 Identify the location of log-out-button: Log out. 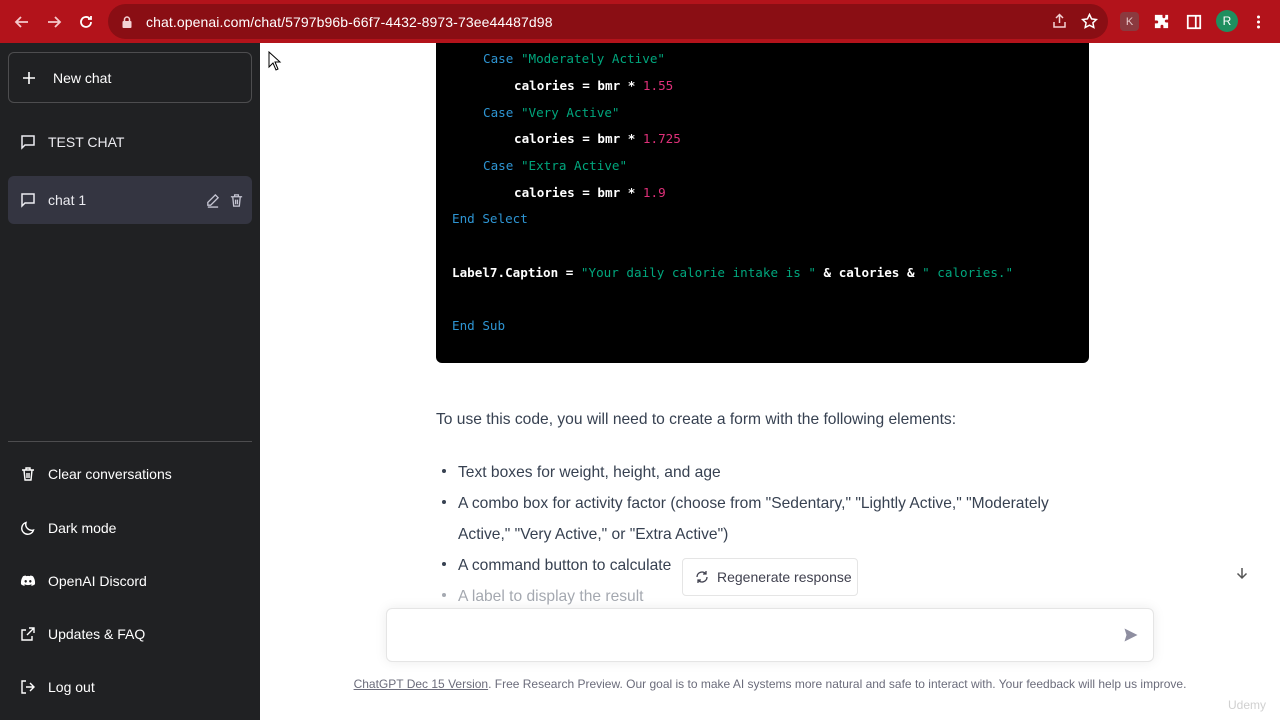
(130, 687).